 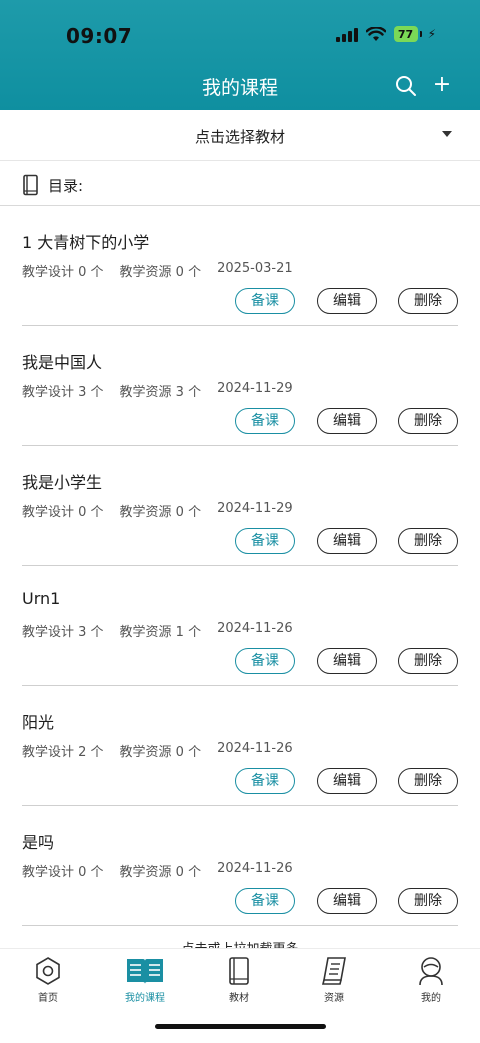 I want to click on tab-label: 资源, so click(x=334, y=998).